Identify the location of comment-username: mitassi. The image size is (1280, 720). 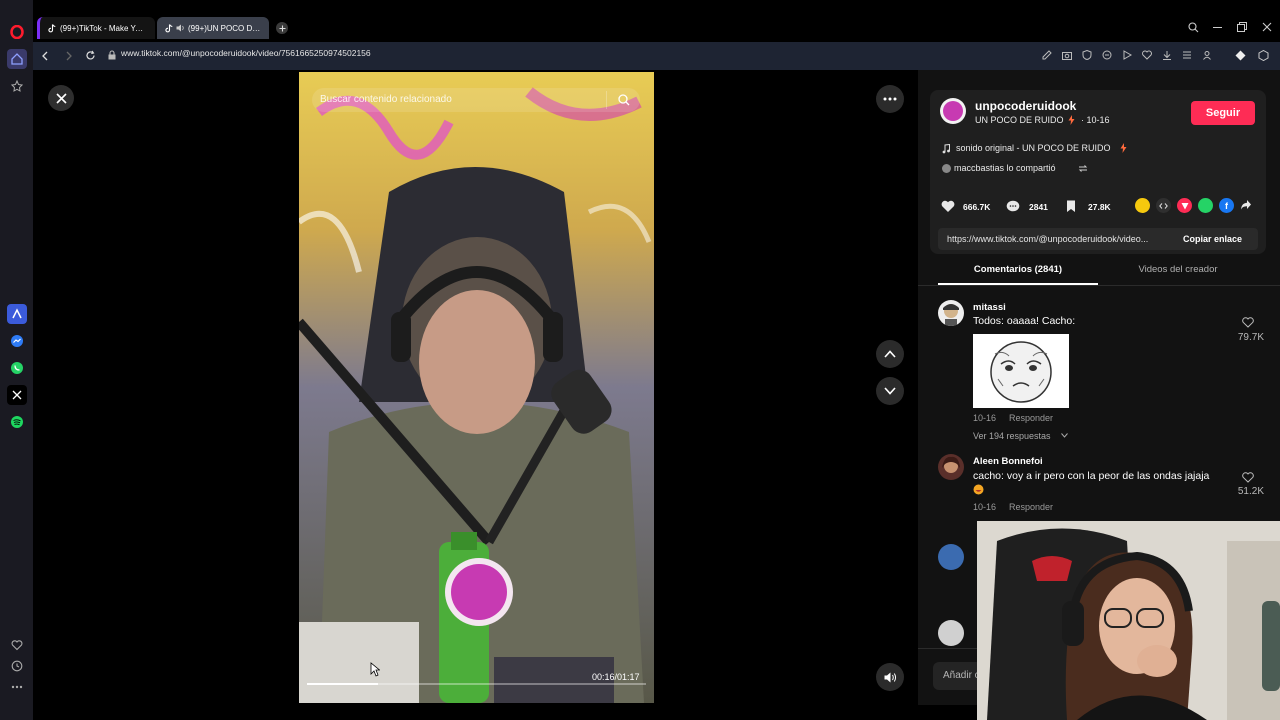
(989, 307).